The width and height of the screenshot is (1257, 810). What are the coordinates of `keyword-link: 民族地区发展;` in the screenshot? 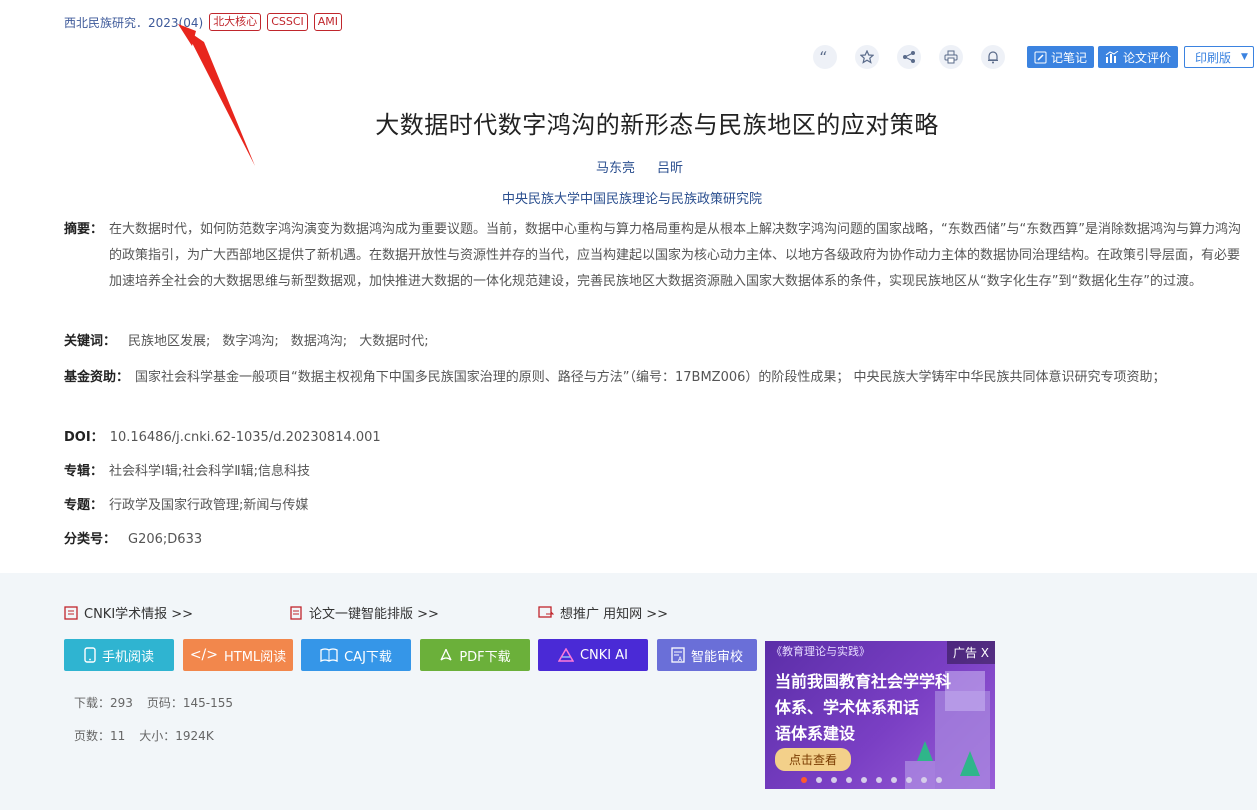 It's located at (169, 342).